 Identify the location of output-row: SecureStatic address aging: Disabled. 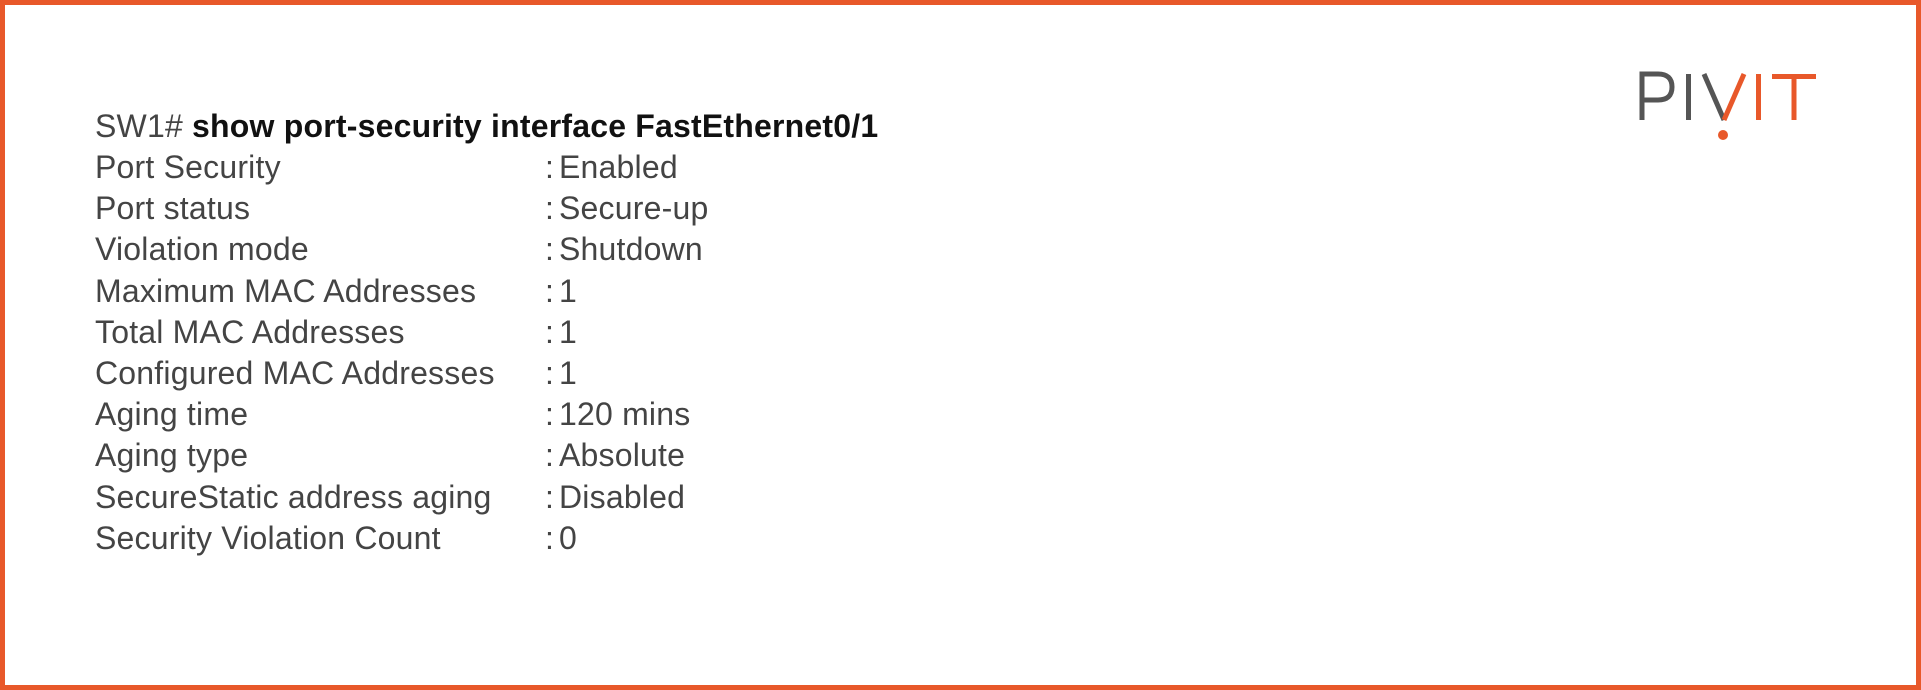
(486, 497).